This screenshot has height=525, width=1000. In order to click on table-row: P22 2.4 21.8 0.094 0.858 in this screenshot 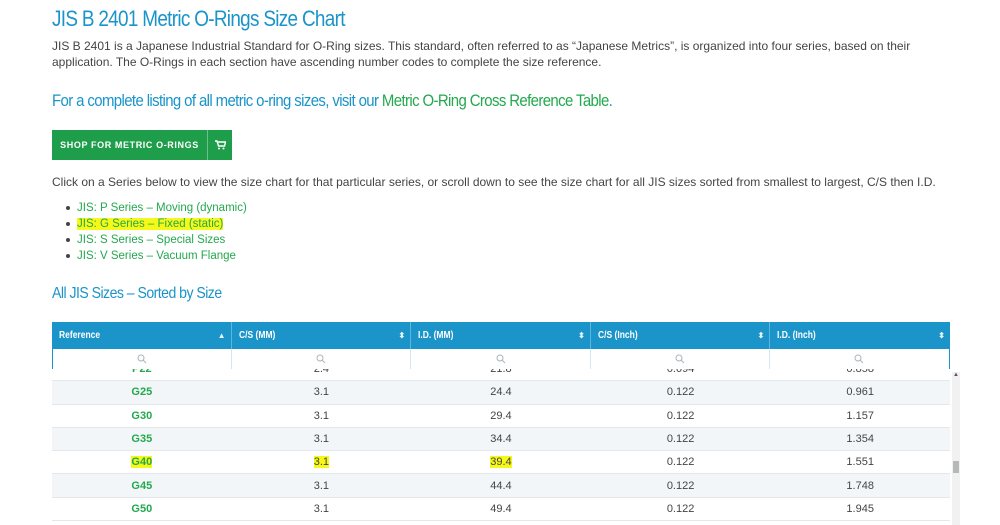, I will do `click(501, 375)`.